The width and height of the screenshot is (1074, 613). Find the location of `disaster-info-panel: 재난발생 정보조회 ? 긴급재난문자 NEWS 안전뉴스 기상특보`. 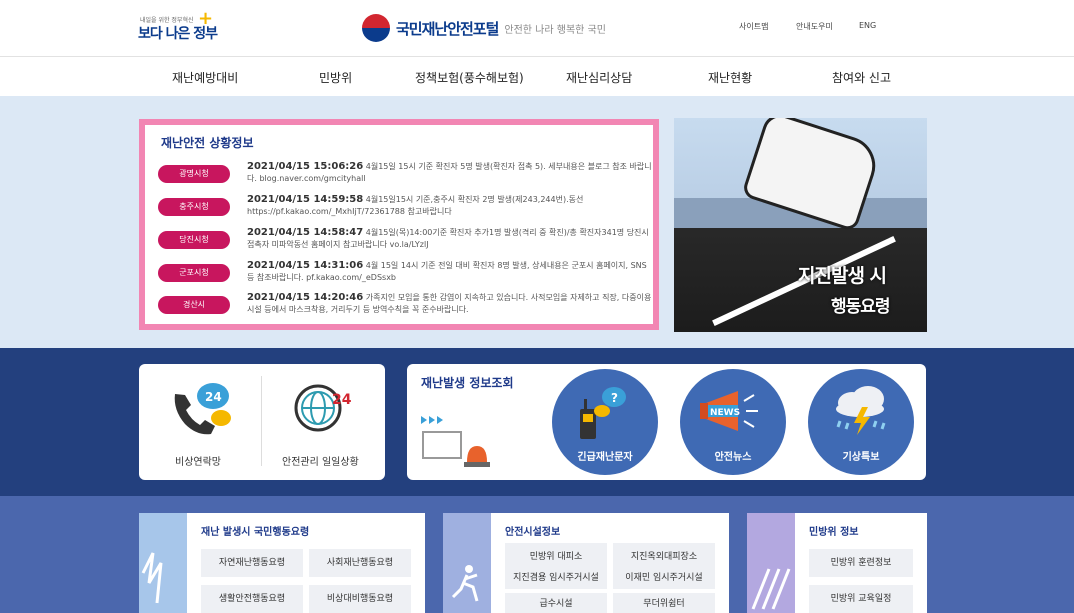

disaster-info-panel: 재난발생 정보조회 ? 긴급재난문자 NEWS 안전뉴스 기상특보 is located at coordinates (666, 422).